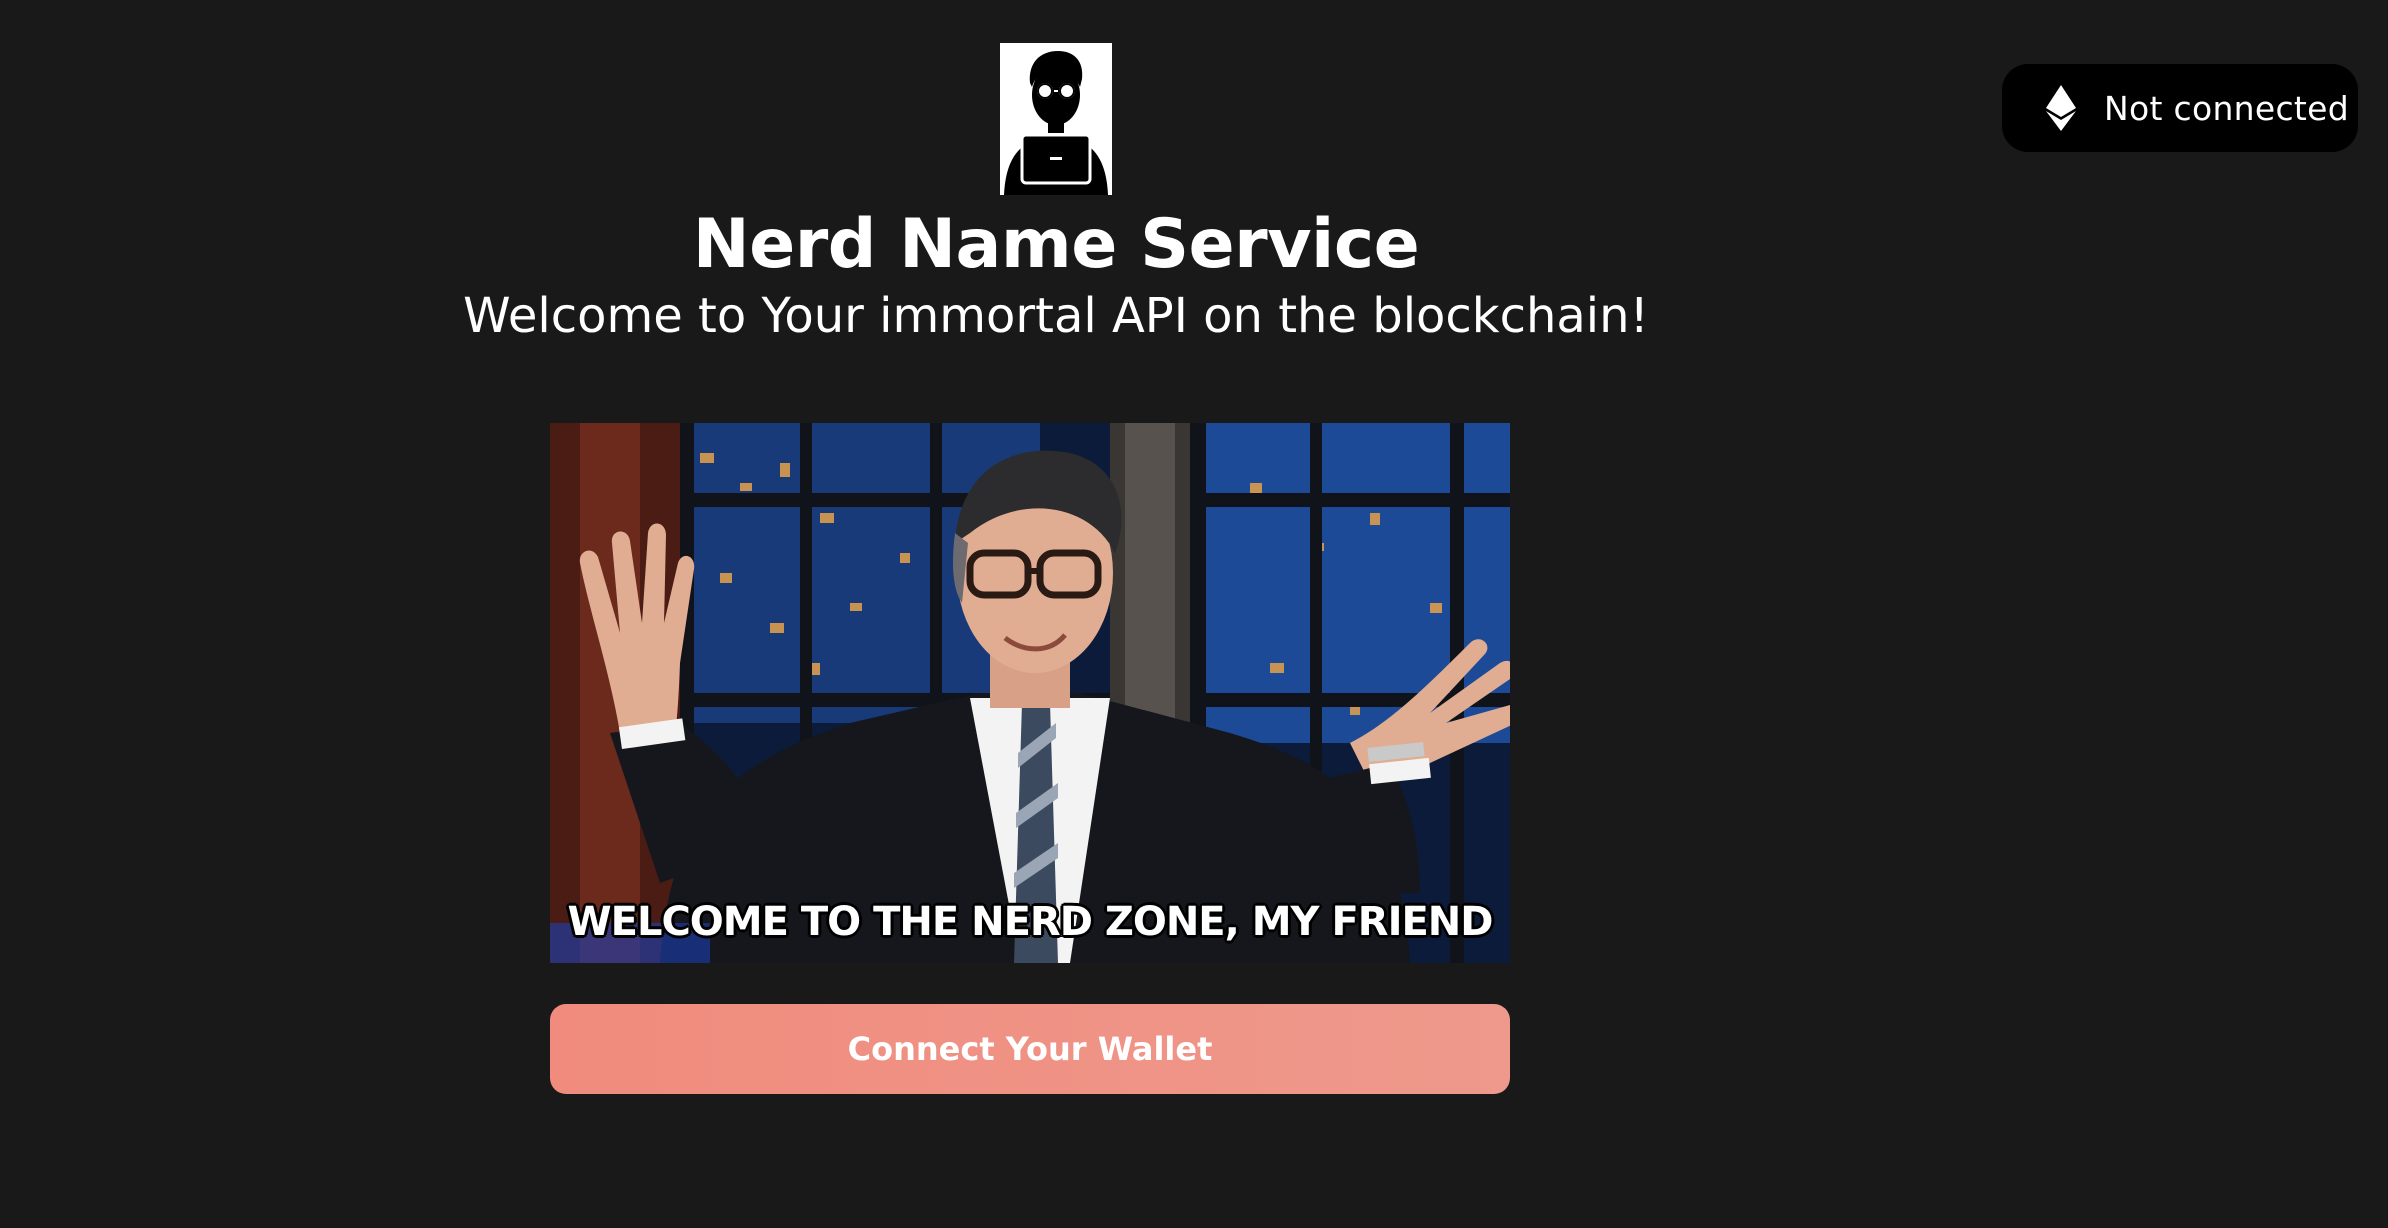  What do you see at coordinates (1030, 1049) in the screenshot?
I see `connect-wallet-button: Connect Your Wallet` at bounding box center [1030, 1049].